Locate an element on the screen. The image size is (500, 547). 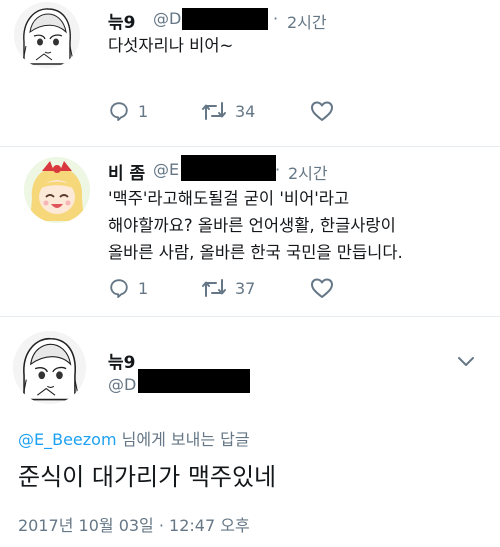
user-handle: @E is located at coordinates (166, 169).